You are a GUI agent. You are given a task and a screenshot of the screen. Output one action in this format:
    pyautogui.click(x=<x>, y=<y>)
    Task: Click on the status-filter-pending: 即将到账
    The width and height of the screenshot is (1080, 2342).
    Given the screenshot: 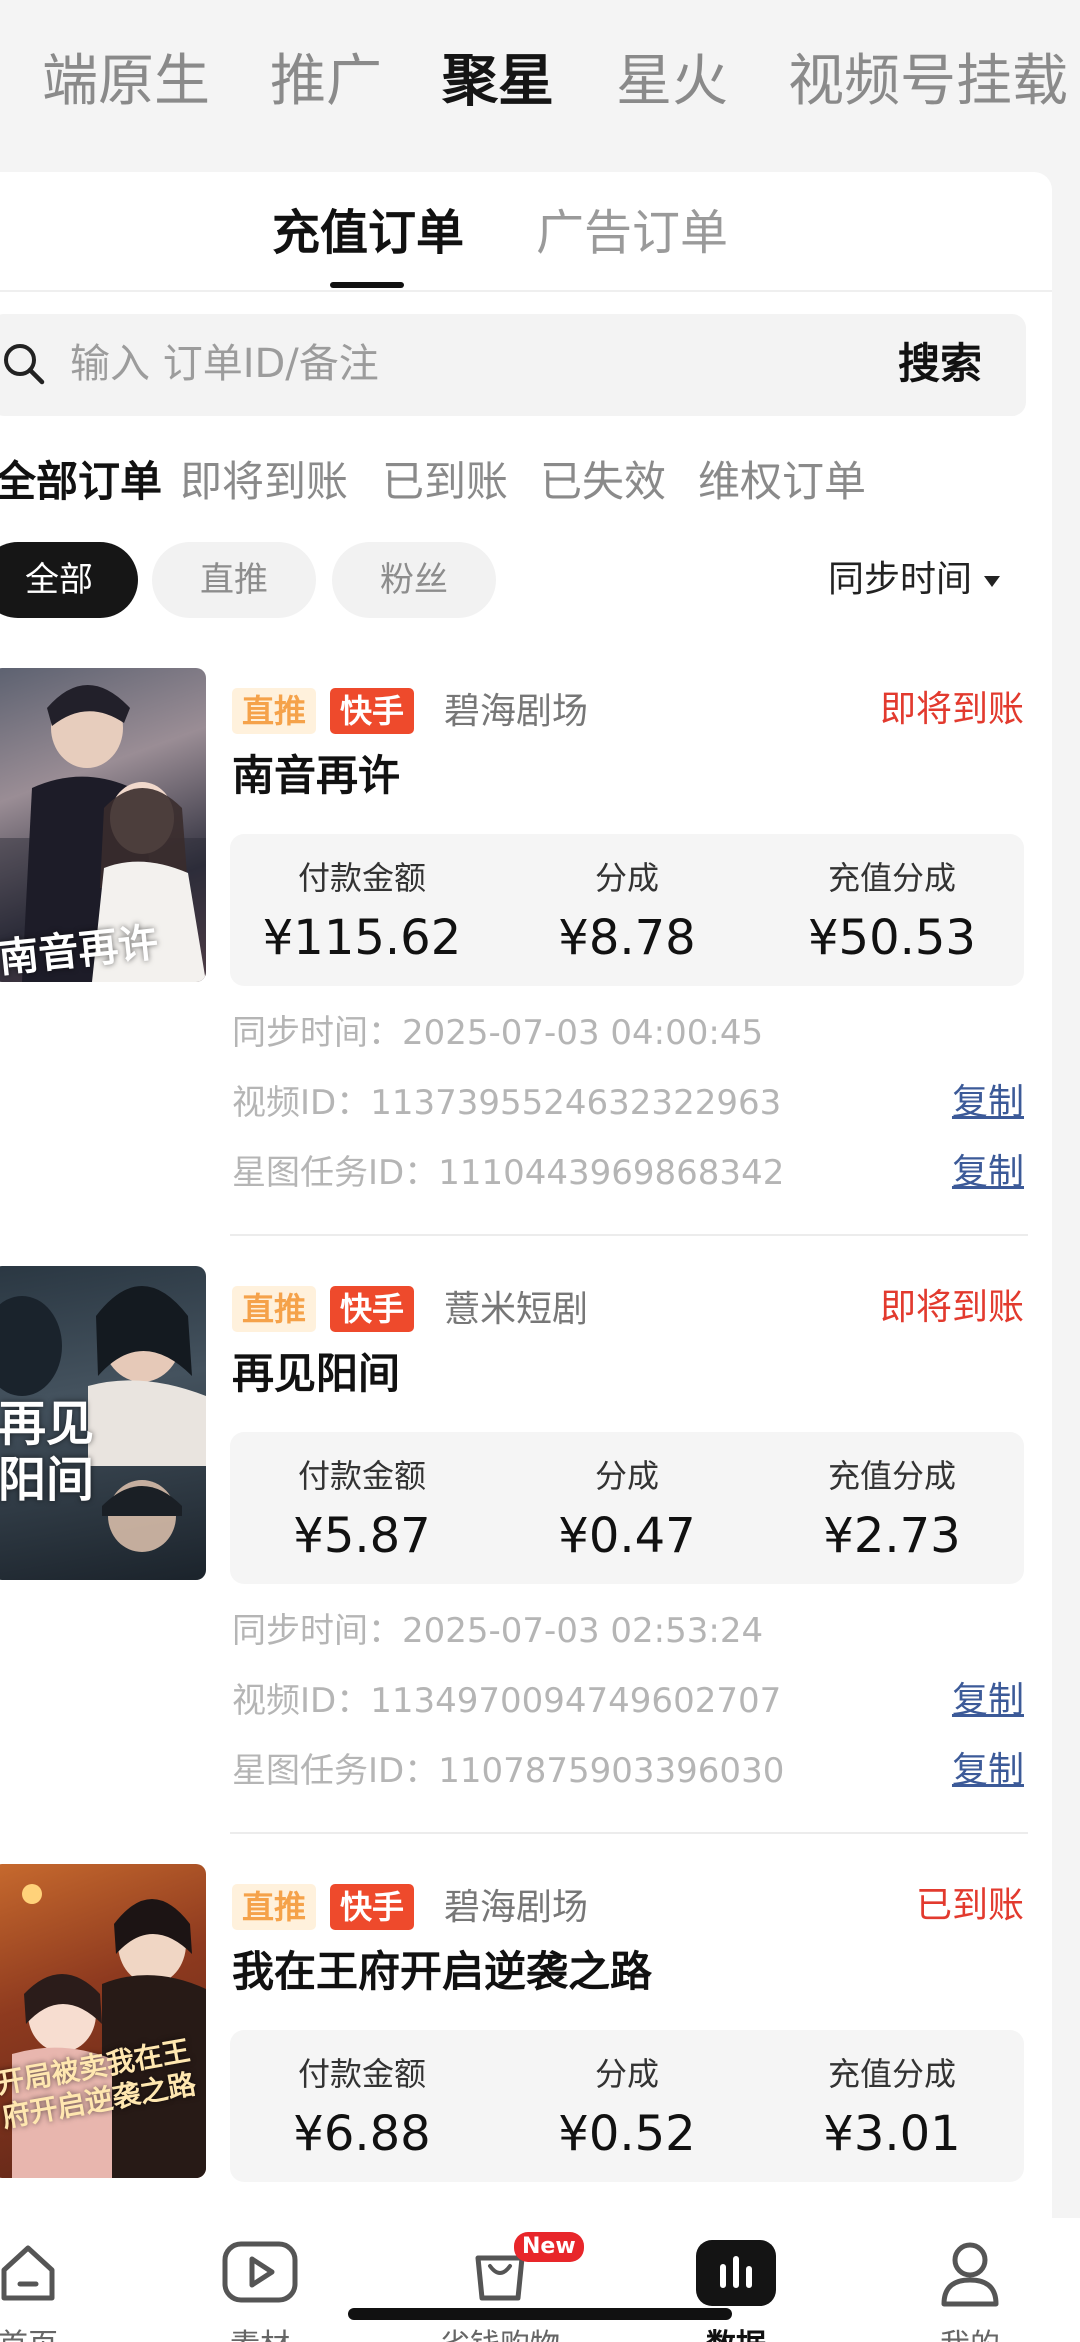 What is the action you would take?
    pyautogui.click(x=264, y=482)
    